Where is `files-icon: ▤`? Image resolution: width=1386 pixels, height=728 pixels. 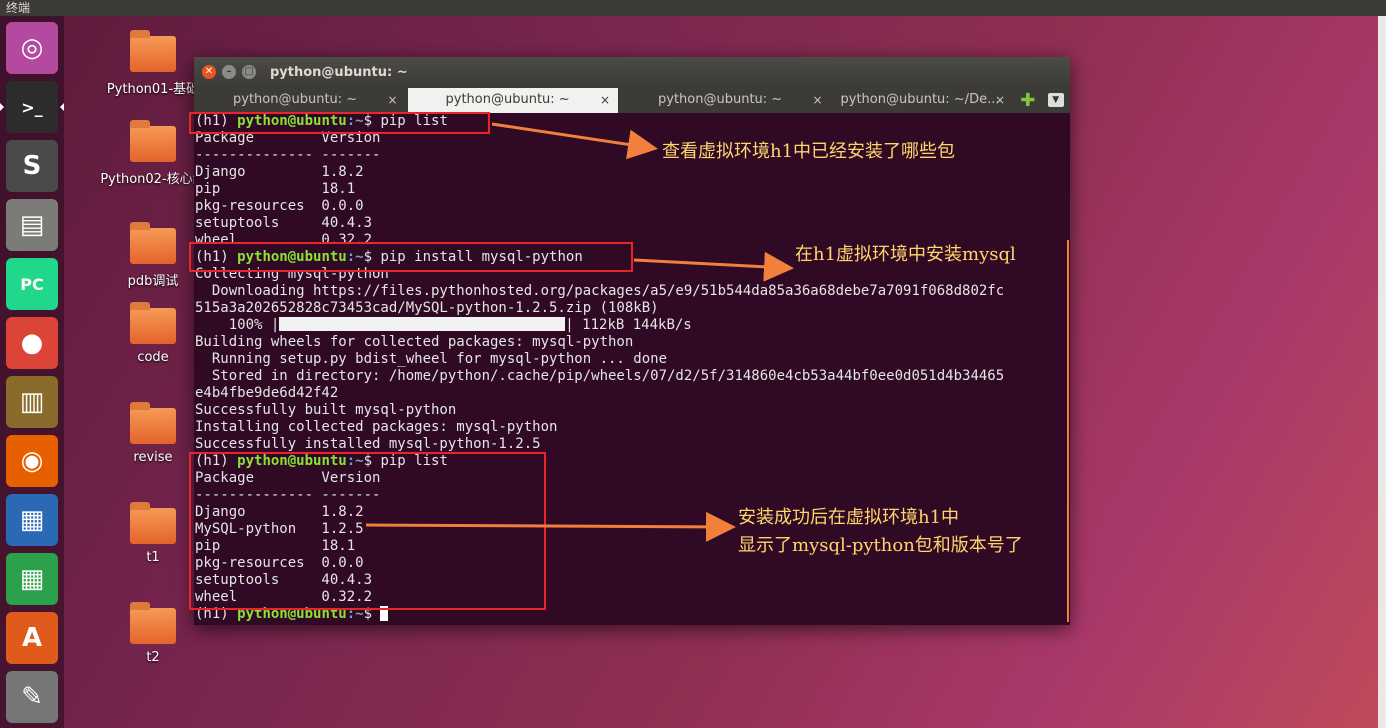 files-icon: ▤ is located at coordinates (32, 225).